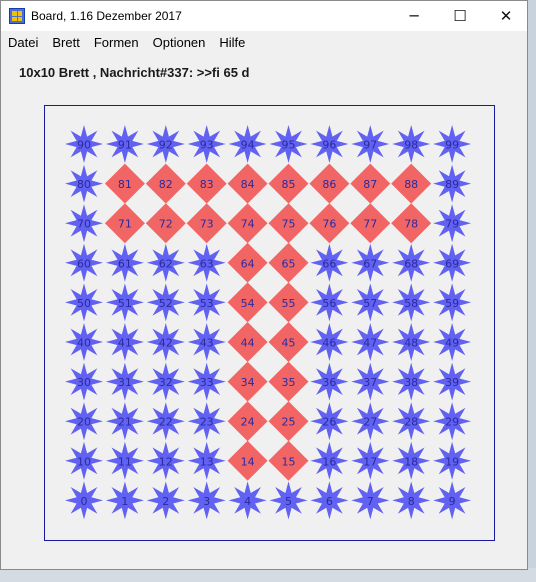 The height and width of the screenshot is (582, 536). What do you see at coordinates (84, 223) in the screenshot?
I see `star-cell-70: 70` at bounding box center [84, 223].